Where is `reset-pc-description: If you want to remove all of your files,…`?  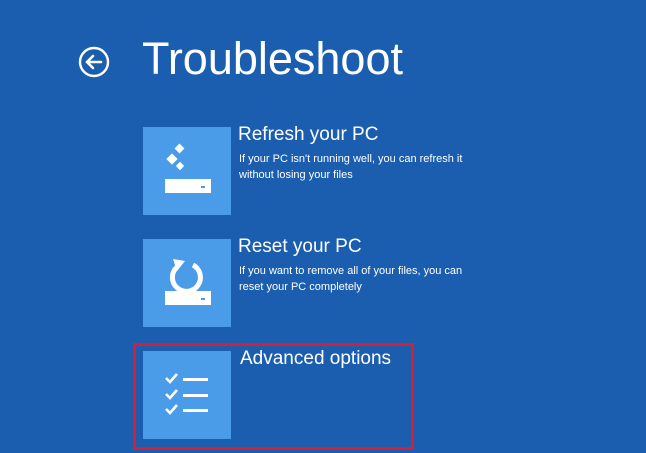 reset-pc-description: If you want to remove all of your files,… is located at coordinates (351, 279).